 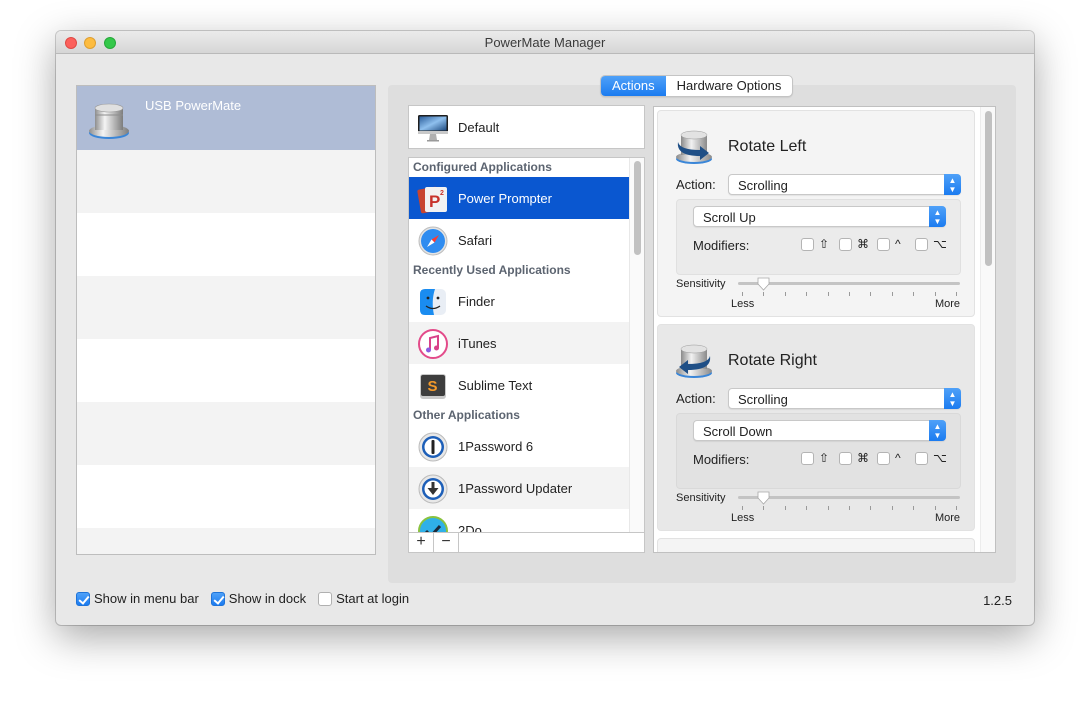 I want to click on 1password-updater-icon, so click(x=433, y=489).